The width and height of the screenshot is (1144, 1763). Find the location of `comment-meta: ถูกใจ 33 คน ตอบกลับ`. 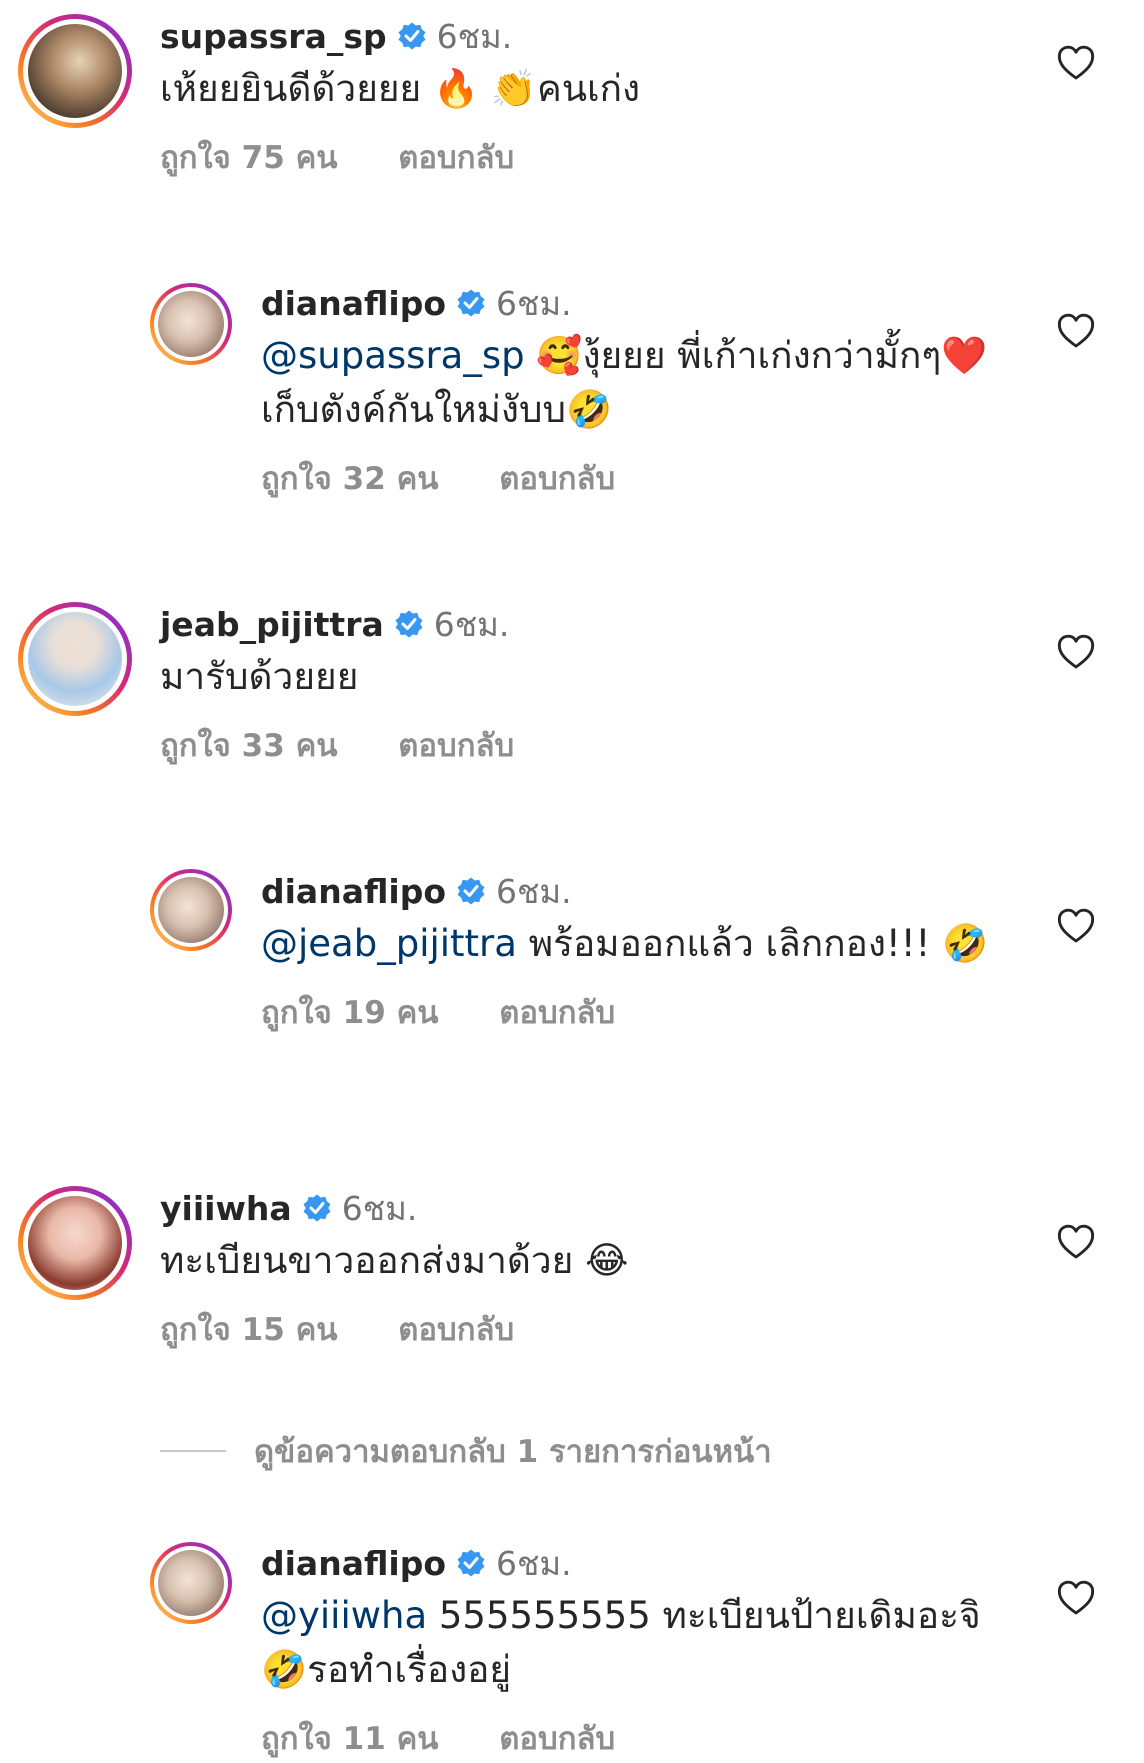

comment-meta: ถูกใจ 33 คน ตอบกลับ is located at coordinates (577, 745).